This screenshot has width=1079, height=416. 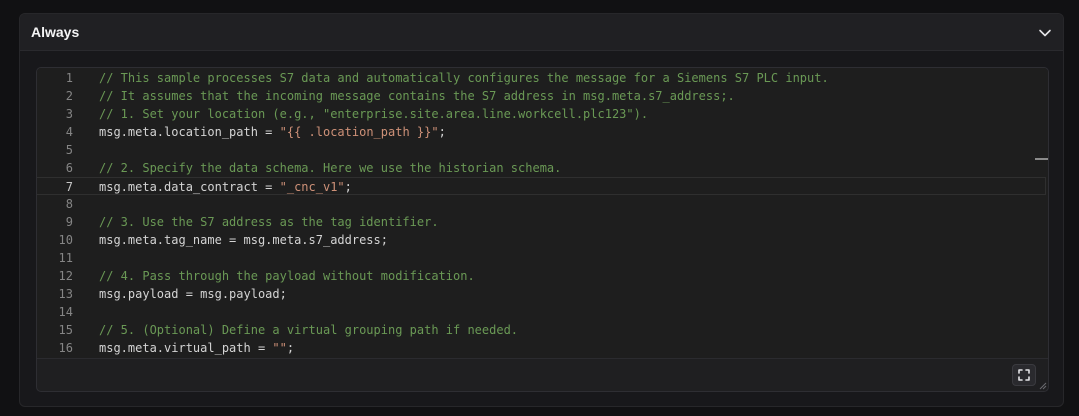 What do you see at coordinates (69, 168) in the screenshot?
I see `line-number: 6` at bounding box center [69, 168].